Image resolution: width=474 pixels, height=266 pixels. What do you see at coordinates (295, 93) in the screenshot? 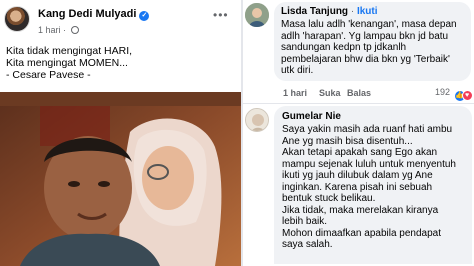
I see `comment-time: 1 hari` at bounding box center [295, 93].